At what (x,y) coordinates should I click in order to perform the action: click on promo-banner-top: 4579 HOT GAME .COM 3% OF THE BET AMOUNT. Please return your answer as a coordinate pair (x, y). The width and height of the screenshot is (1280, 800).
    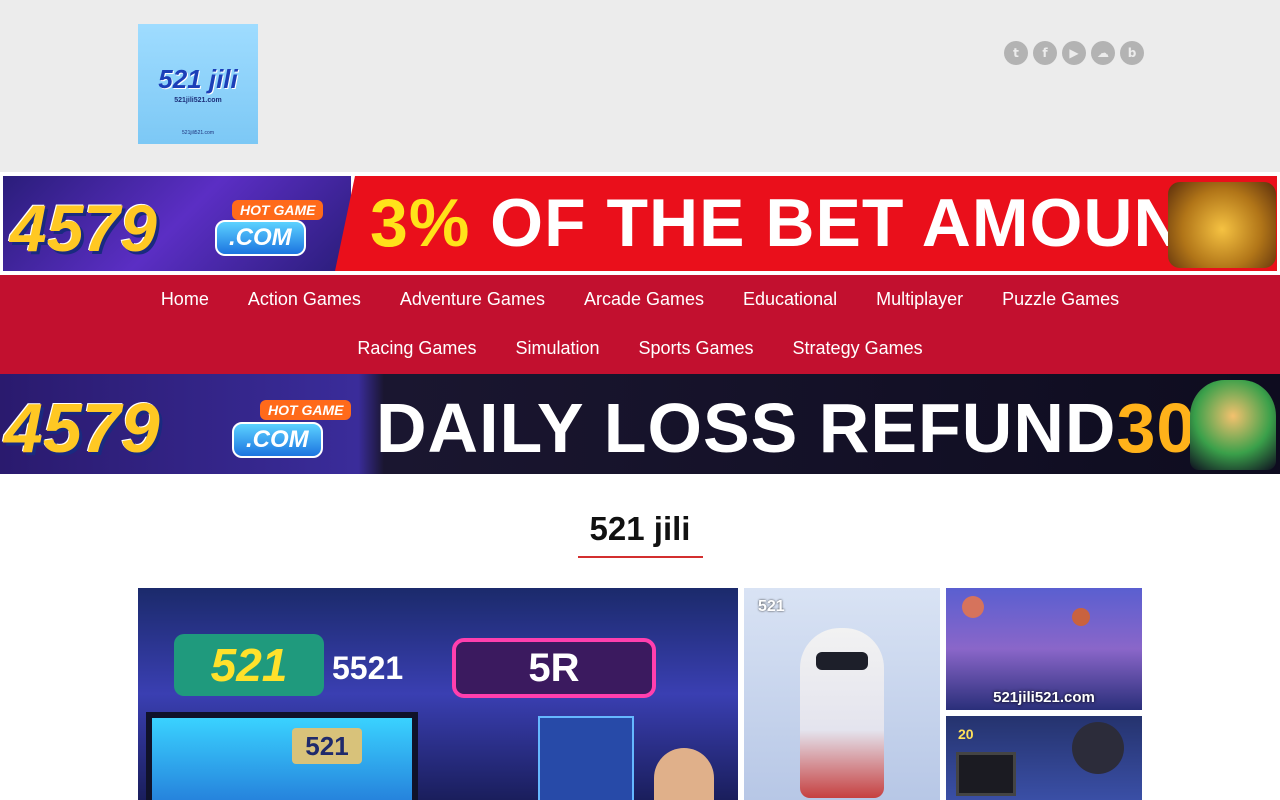
    Looking at the image, I should click on (640, 223).